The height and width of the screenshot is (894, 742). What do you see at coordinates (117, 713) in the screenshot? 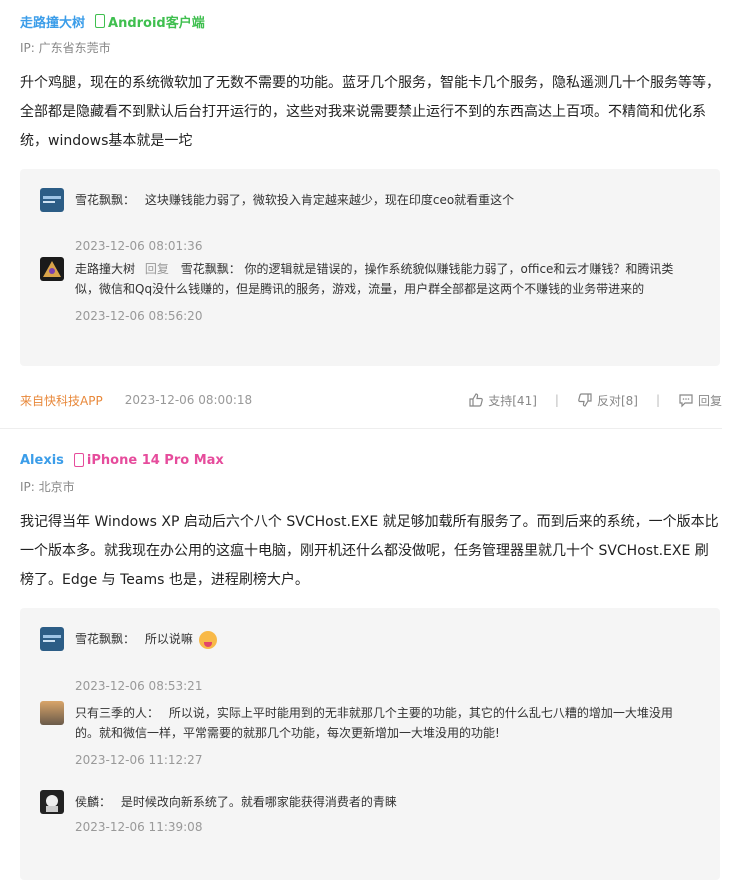
I see `reply-username: 只有三季的人：` at bounding box center [117, 713].